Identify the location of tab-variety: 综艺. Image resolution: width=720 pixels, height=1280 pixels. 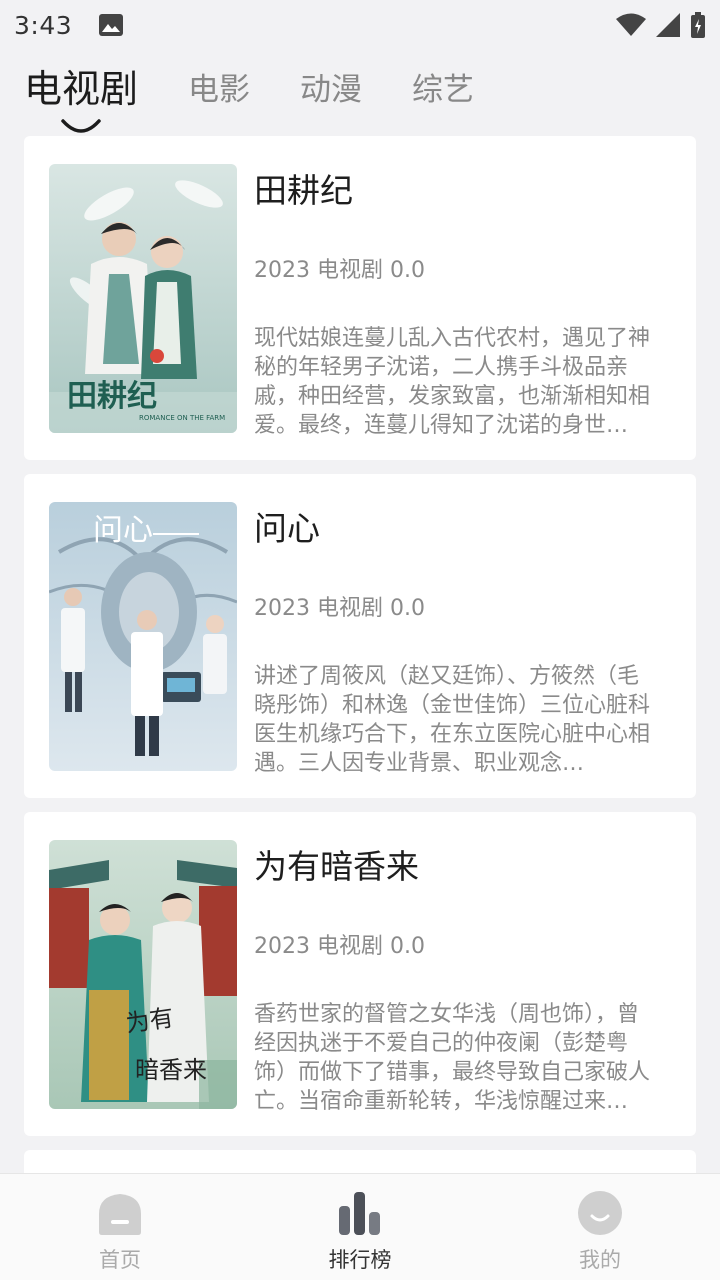
(443, 86).